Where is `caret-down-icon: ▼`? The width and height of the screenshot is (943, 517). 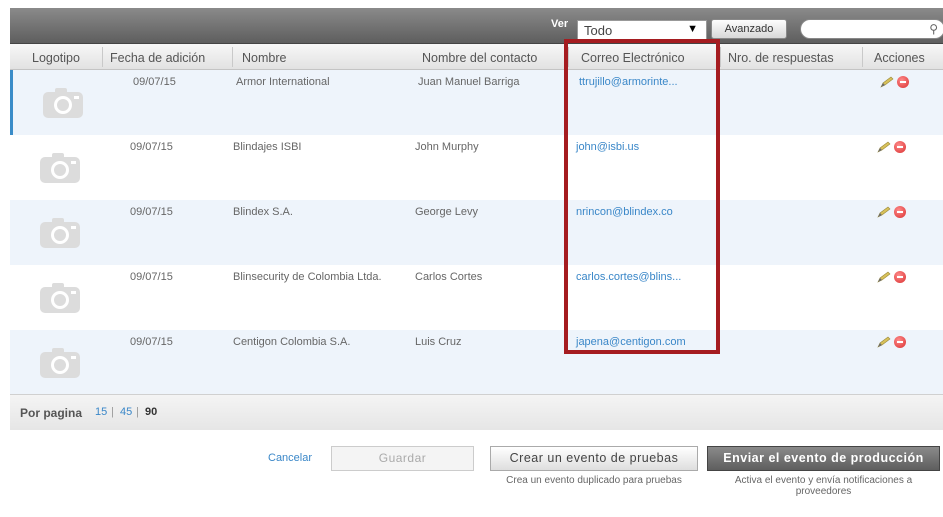
caret-down-icon: ▼ is located at coordinates (692, 29).